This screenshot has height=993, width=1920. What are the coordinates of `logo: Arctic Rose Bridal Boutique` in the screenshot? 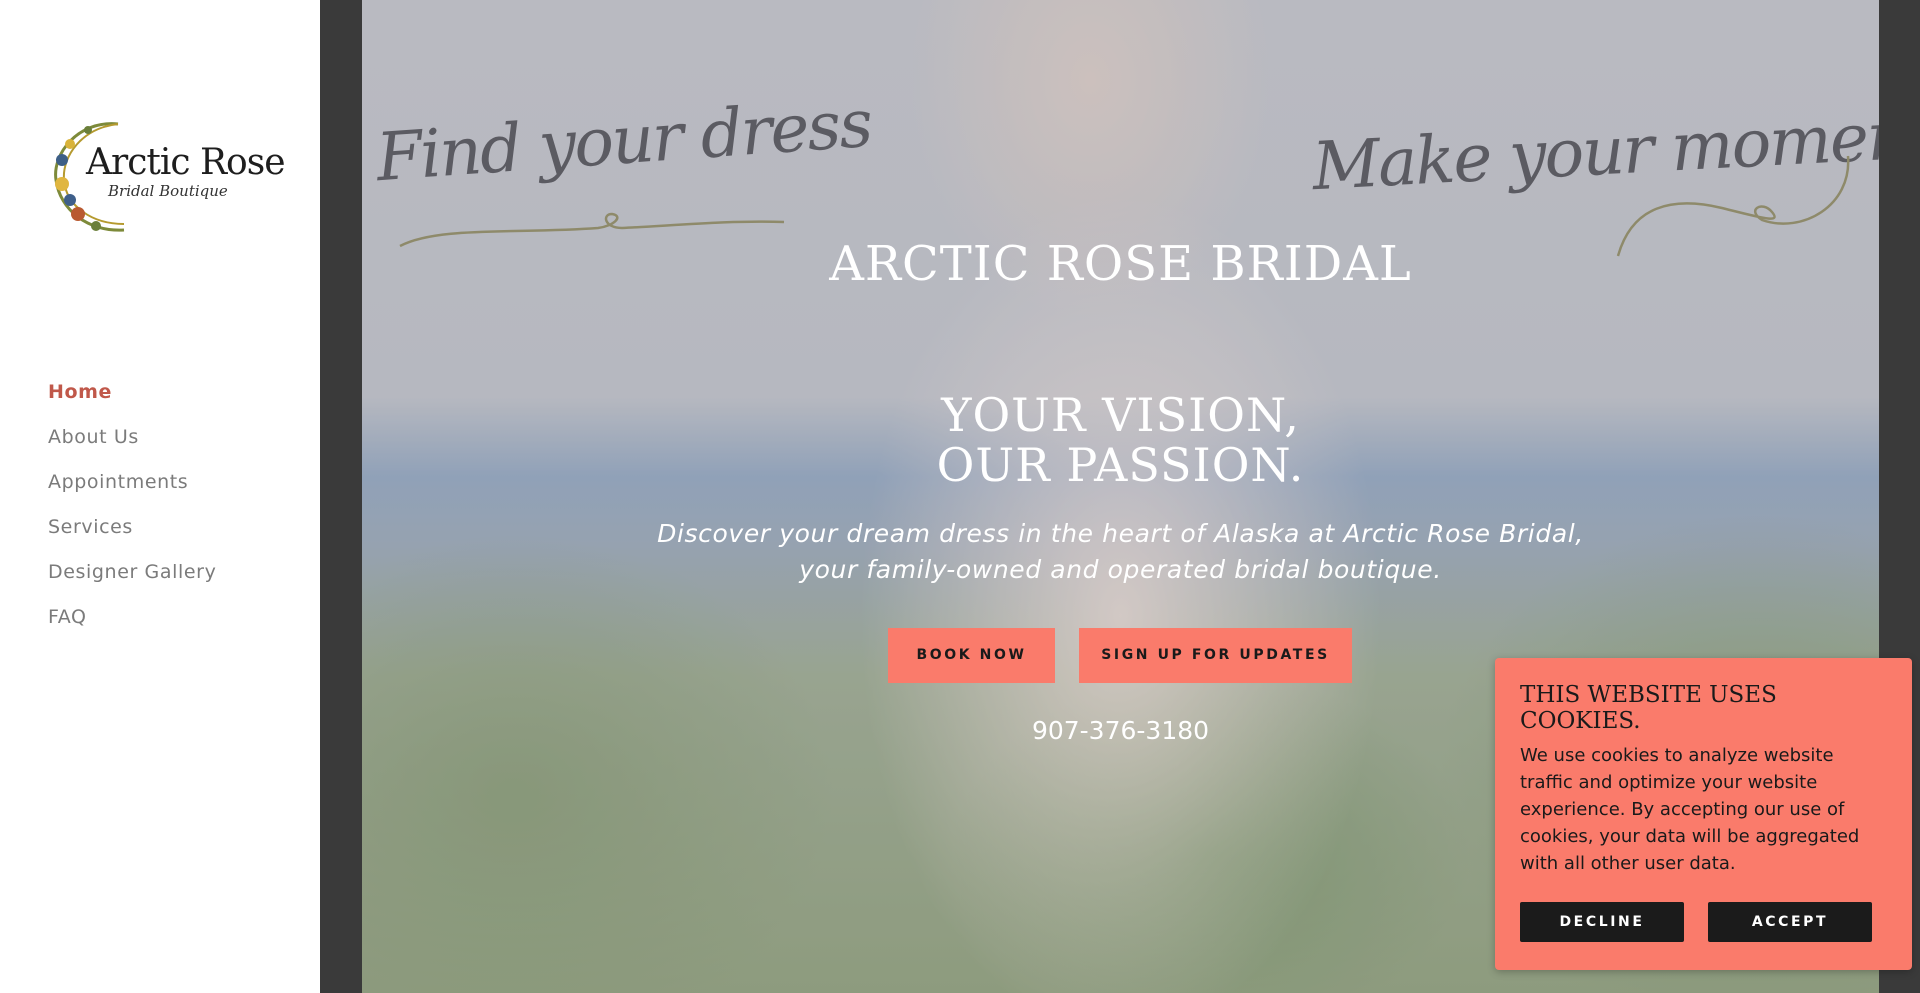 It's located at (167, 176).